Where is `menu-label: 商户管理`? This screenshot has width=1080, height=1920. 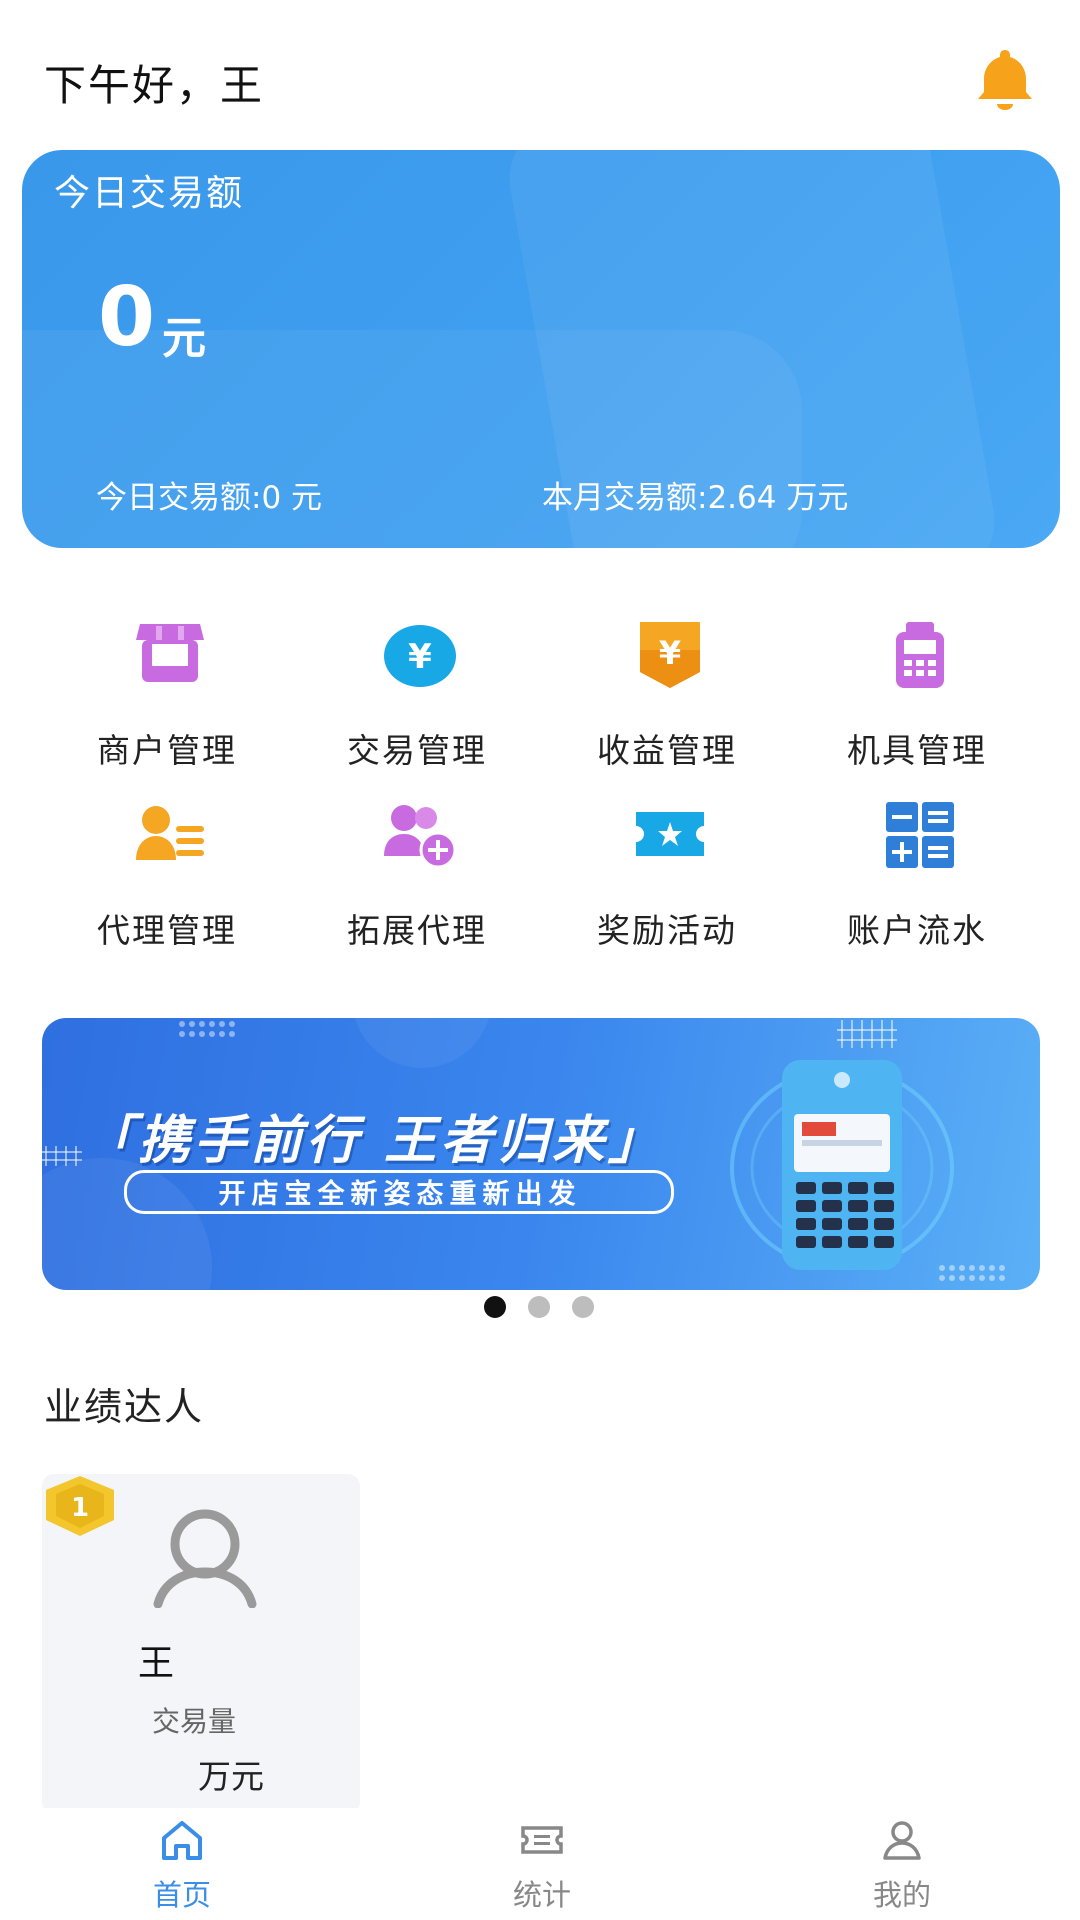
menu-label: 商户管理 is located at coordinates (167, 750).